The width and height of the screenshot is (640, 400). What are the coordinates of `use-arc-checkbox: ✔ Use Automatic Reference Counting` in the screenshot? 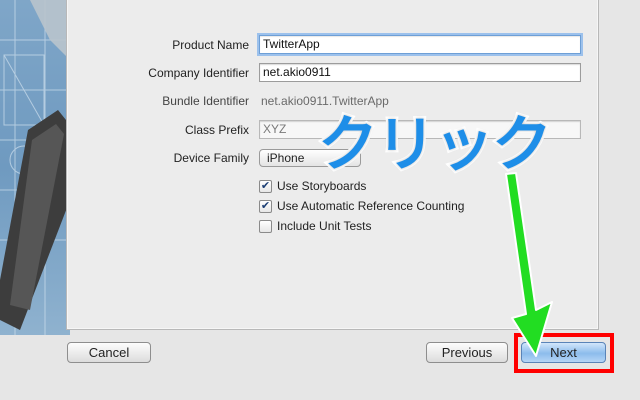 It's located at (361, 206).